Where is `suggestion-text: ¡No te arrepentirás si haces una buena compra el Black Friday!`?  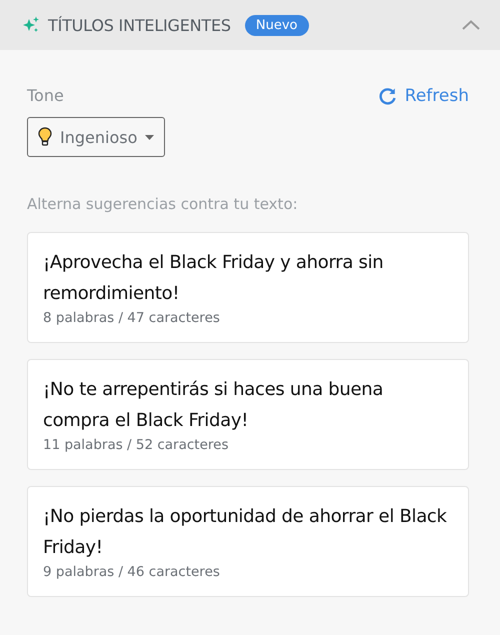 suggestion-text: ¡No te arrepentirás si haces una buena compra el Black Friday! is located at coordinates (213, 405).